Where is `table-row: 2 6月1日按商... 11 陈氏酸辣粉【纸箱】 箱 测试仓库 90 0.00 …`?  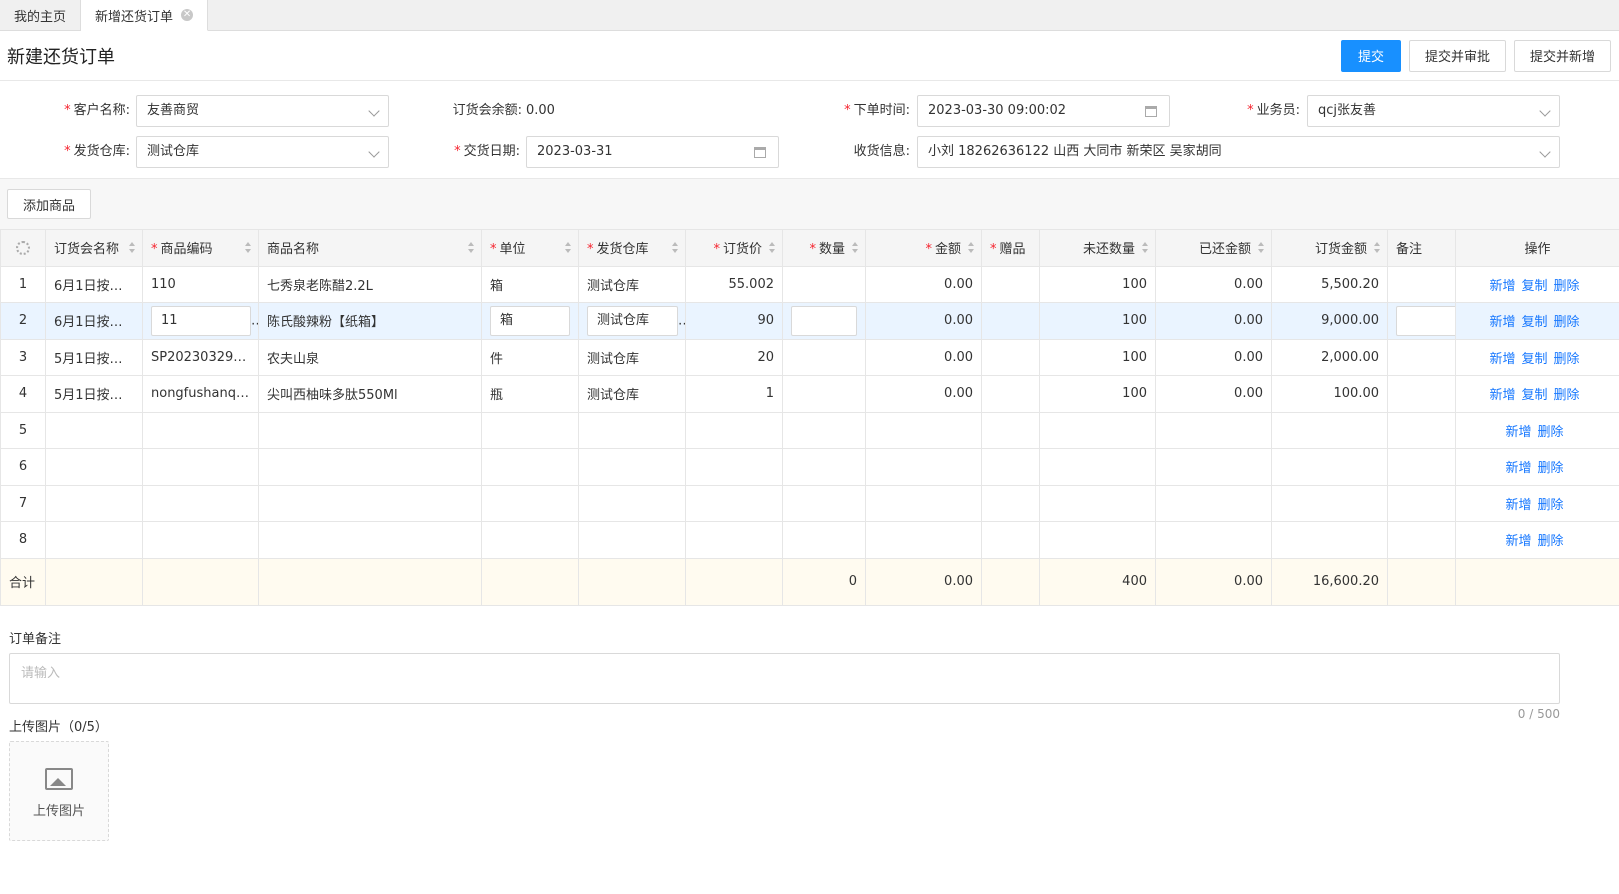 table-row: 2 6月1日按商... 11 陈氏酸辣粉【纸箱】 箱 测试仓库 90 0.00 … is located at coordinates (809, 321).